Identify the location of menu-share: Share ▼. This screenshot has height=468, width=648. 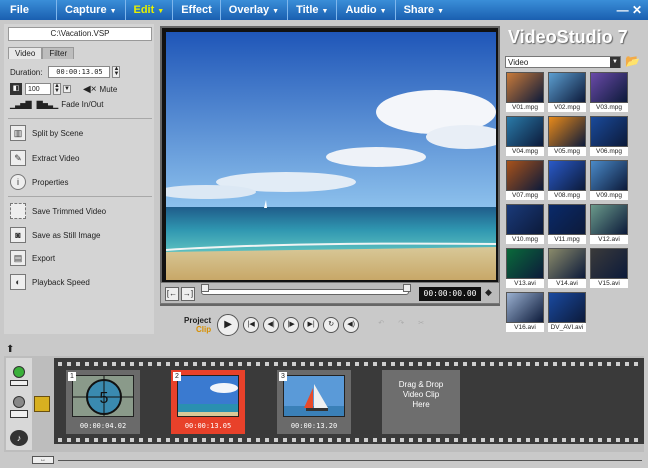
(423, 10).